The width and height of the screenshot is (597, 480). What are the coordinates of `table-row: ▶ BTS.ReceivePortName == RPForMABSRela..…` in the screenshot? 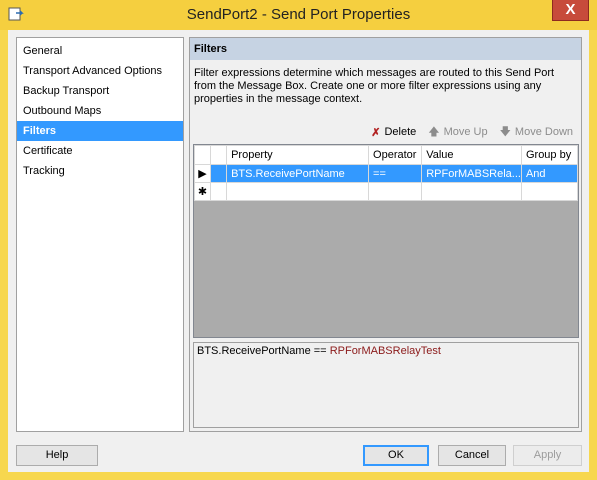 It's located at (386, 173).